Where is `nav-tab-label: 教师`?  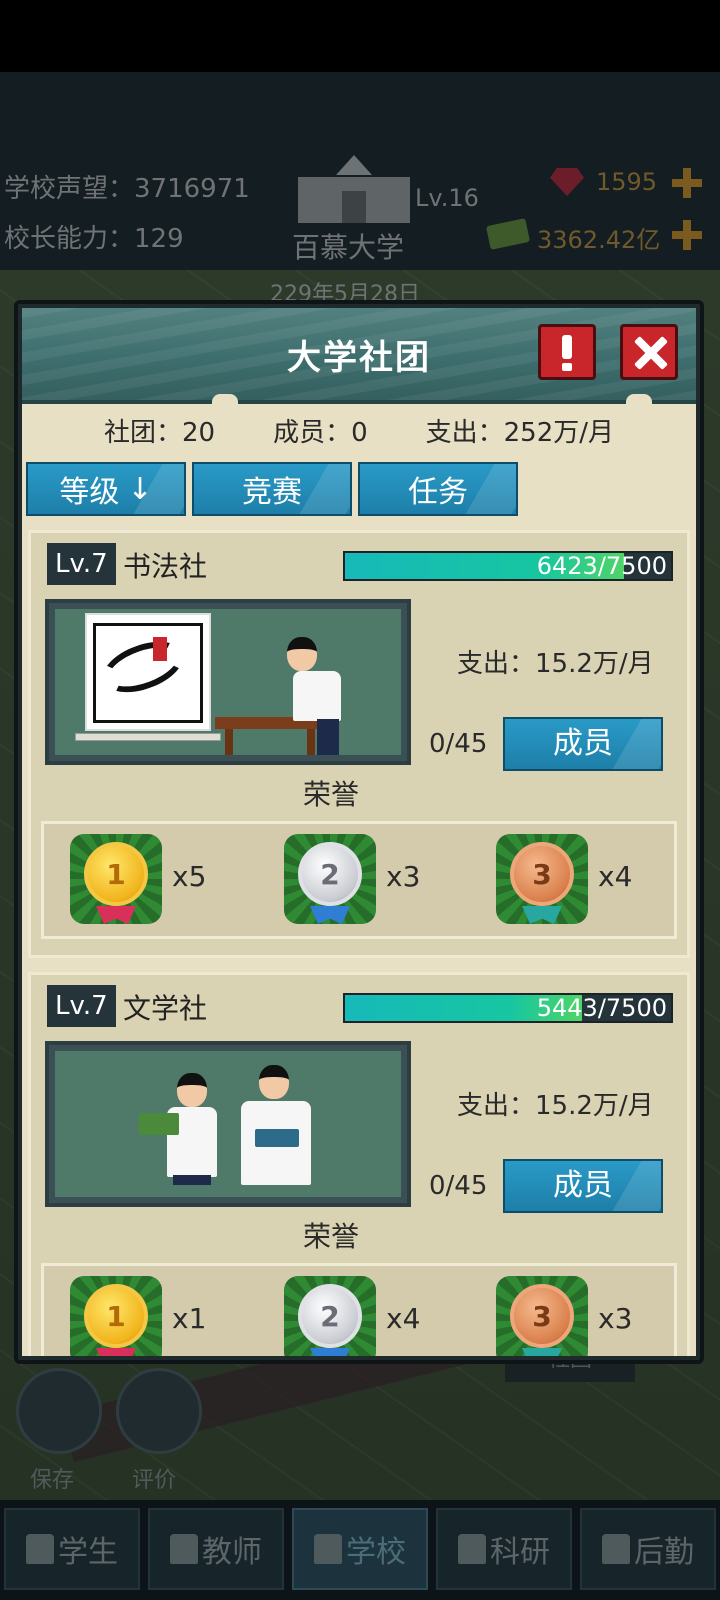 nav-tab-label: 教师 is located at coordinates (232, 1552).